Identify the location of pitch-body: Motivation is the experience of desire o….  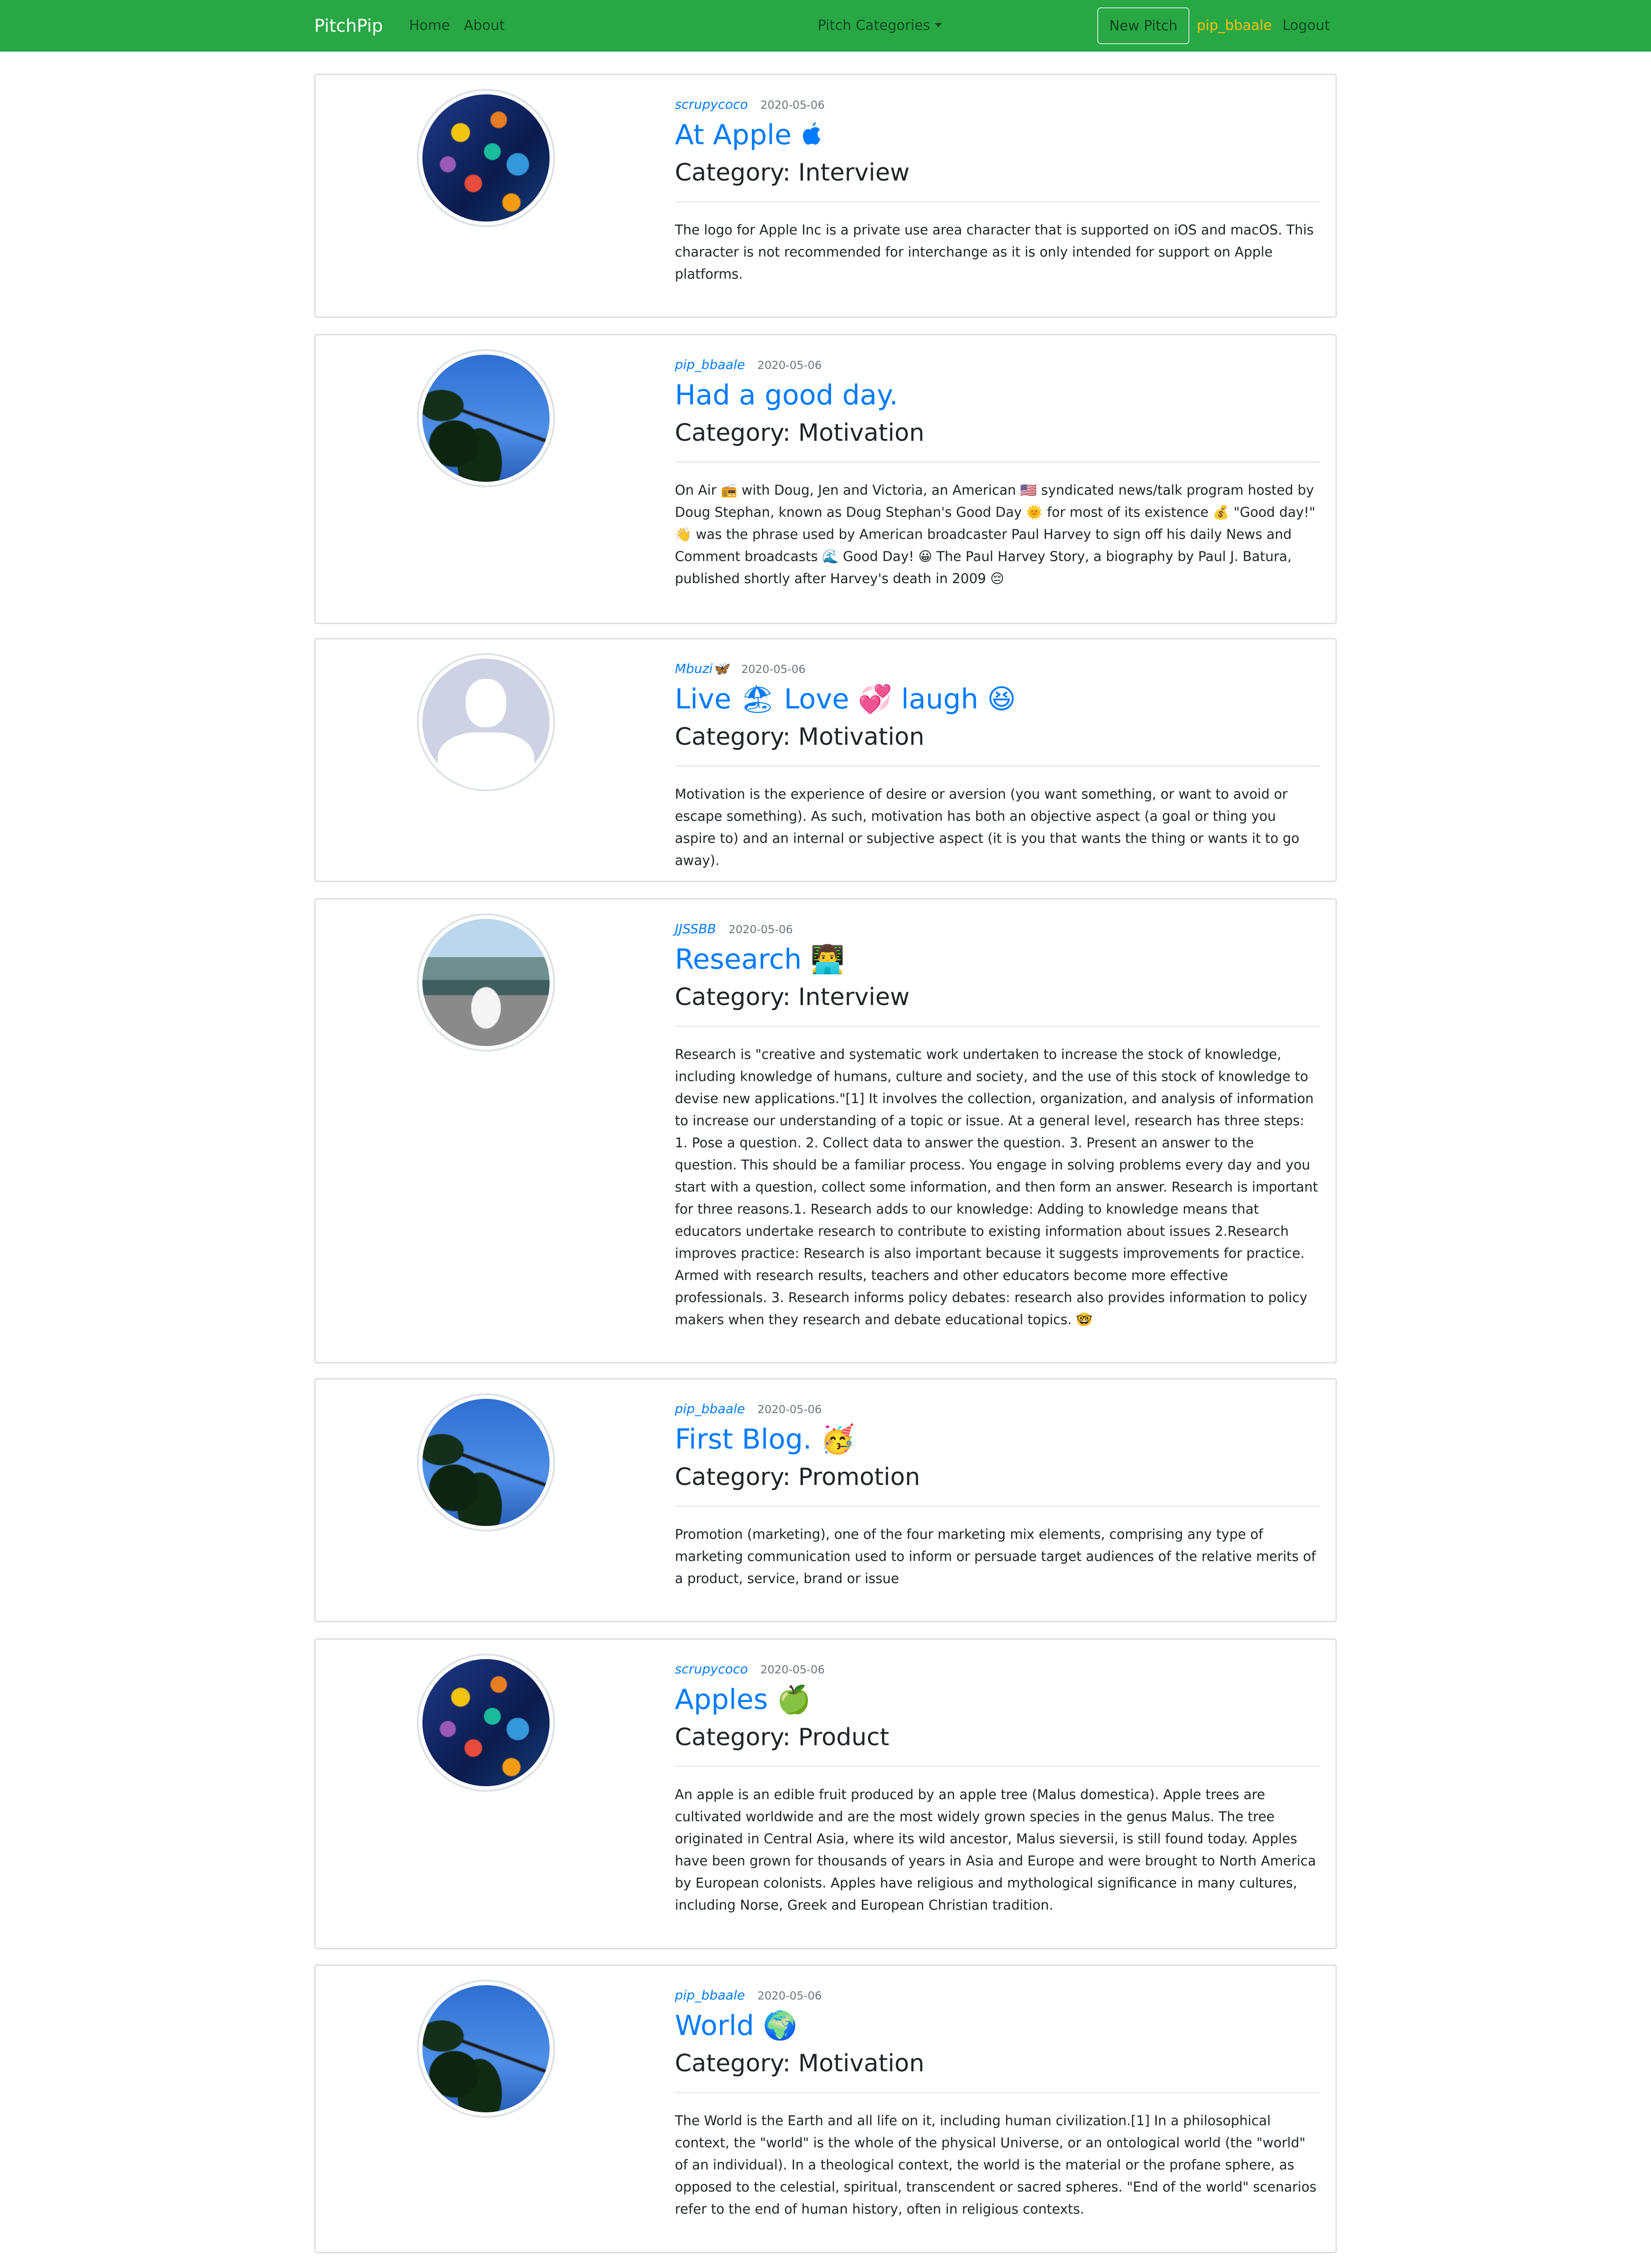
(987, 827).